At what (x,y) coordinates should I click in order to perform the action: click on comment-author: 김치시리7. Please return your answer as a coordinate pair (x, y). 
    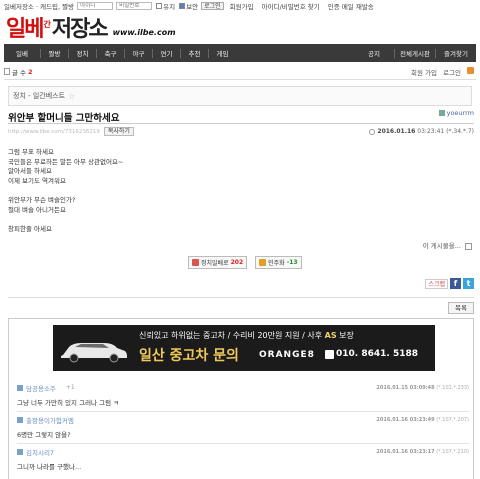
    Looking at the image, I should click on (40, 452).